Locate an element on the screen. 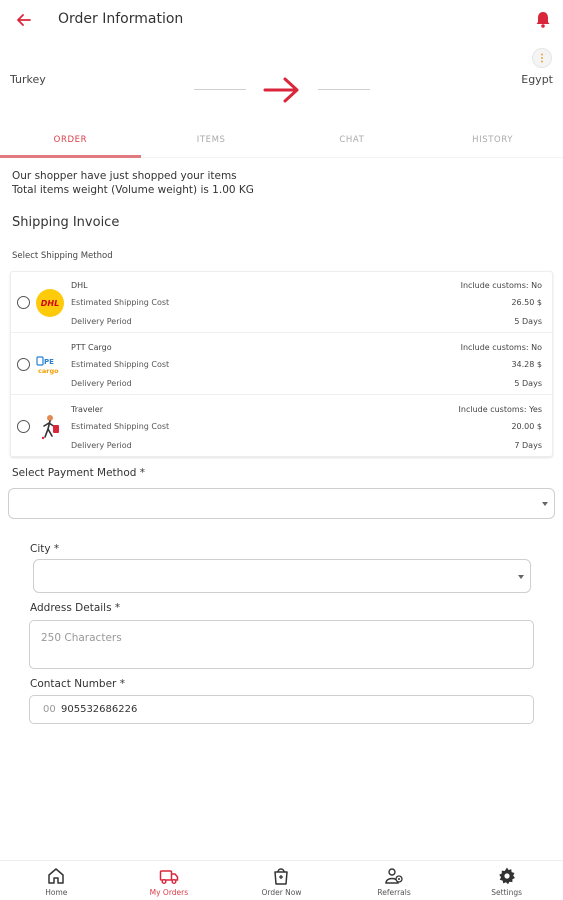  city-label: City * is located at coordinates (45, 549).